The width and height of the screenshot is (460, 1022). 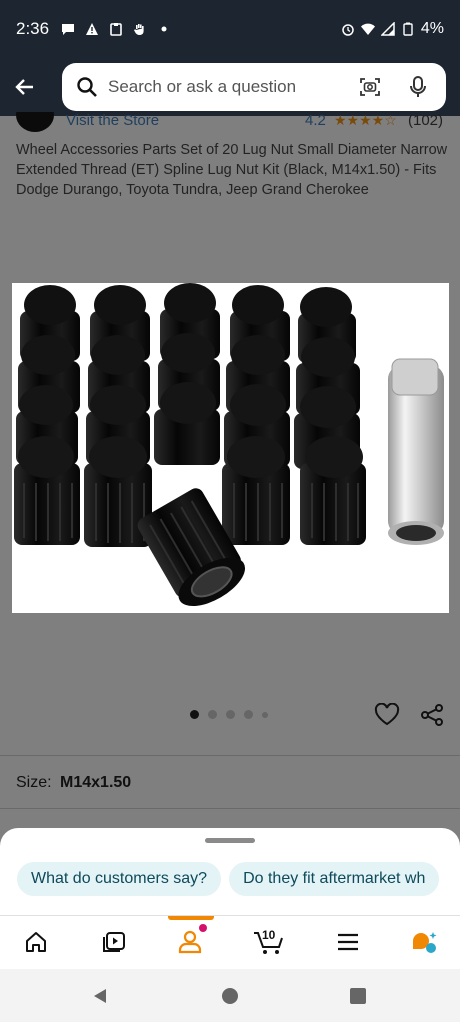 I want to click on circle-home-icon, so click(x=230, y=996).